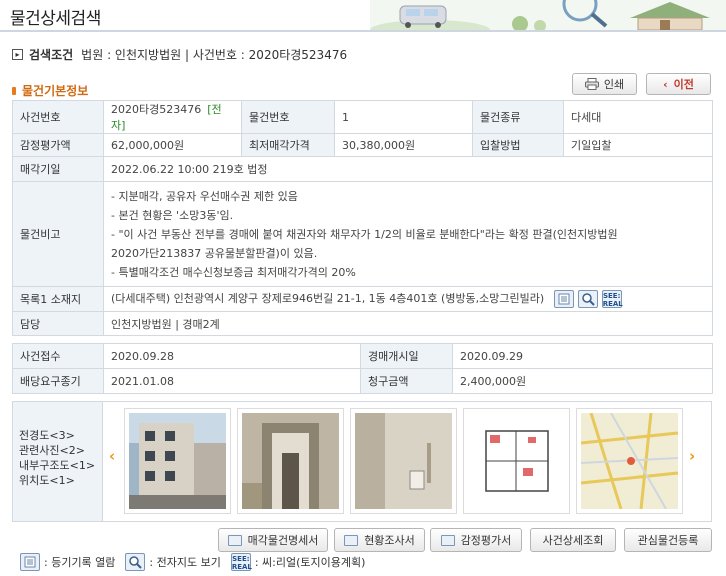 The height and width of the screenshot is (576, 726). Describe the element at coordinates (51, 55) in the screenshot. I see `search-condition-label: 검색조건` at that location.